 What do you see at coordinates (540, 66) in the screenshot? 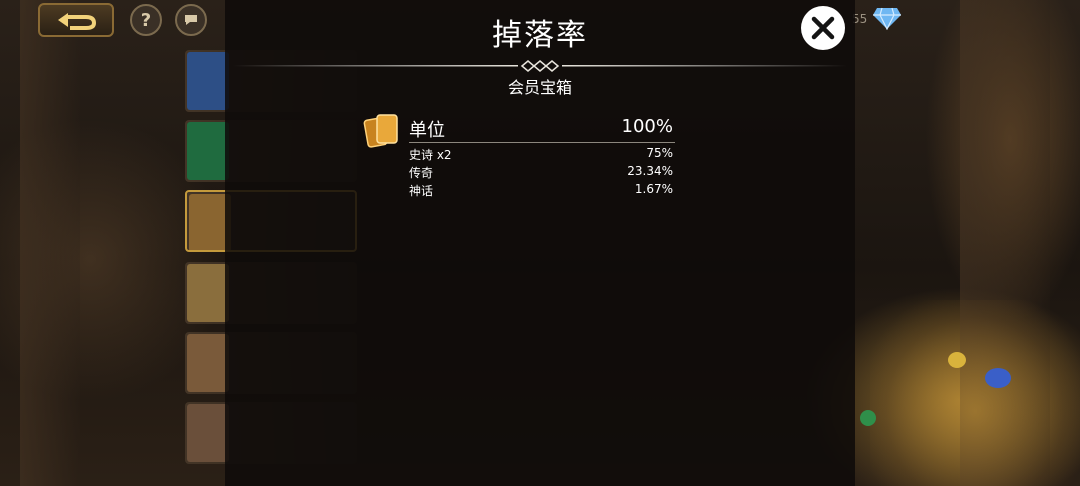
I see `ornament-divider` at bounding box center [540, 66].